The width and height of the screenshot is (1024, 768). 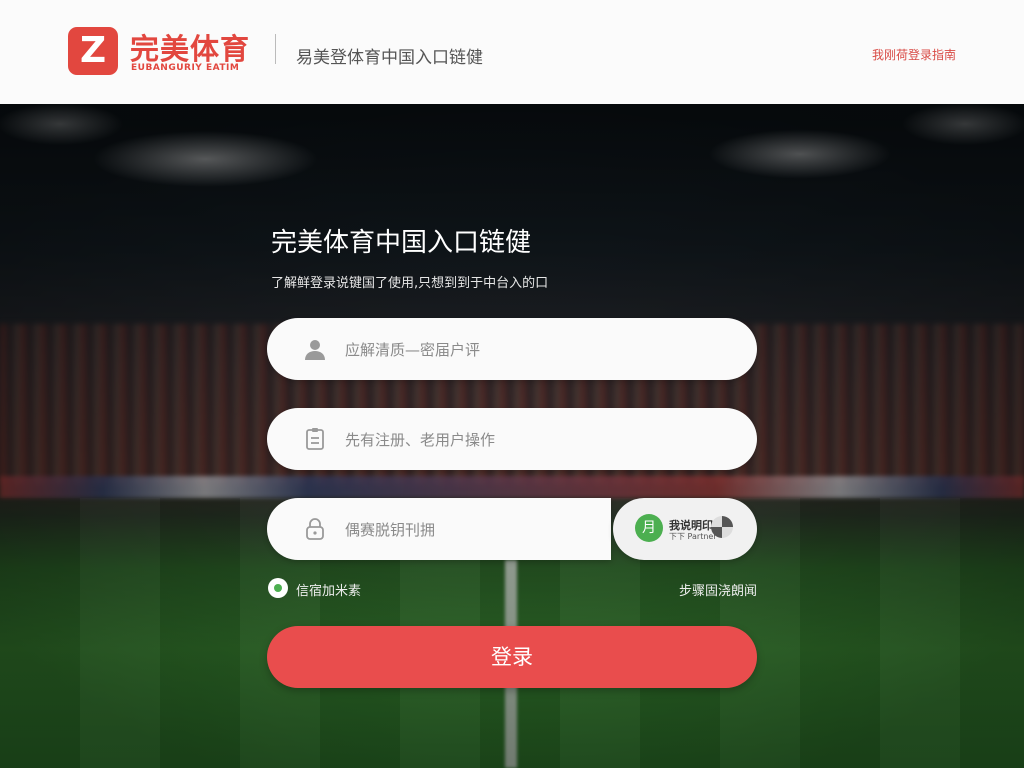 What do you see at coordinates (718, 589) in the screenshot?
I see `forgot-password-link: 步骤固浇朗闻` at bounding box center [718, 589].